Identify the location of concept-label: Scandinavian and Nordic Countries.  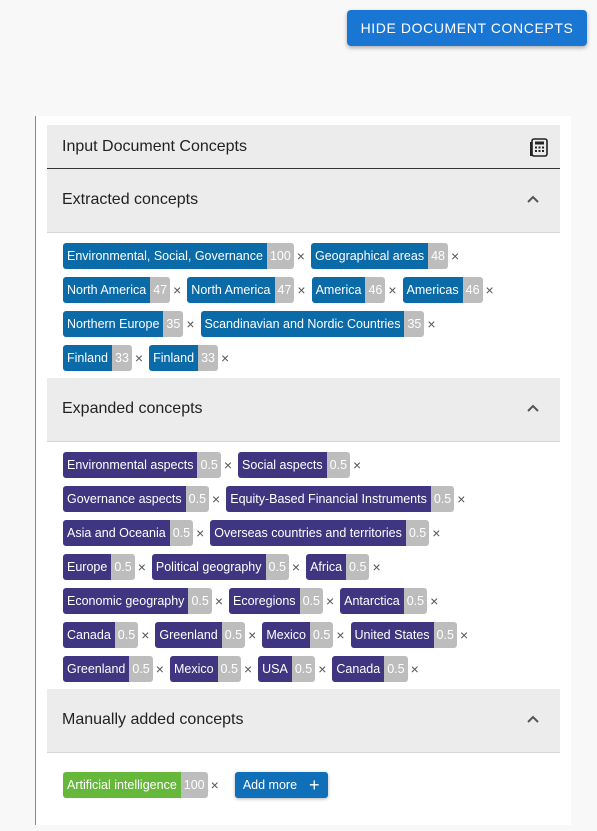
(302, 324).